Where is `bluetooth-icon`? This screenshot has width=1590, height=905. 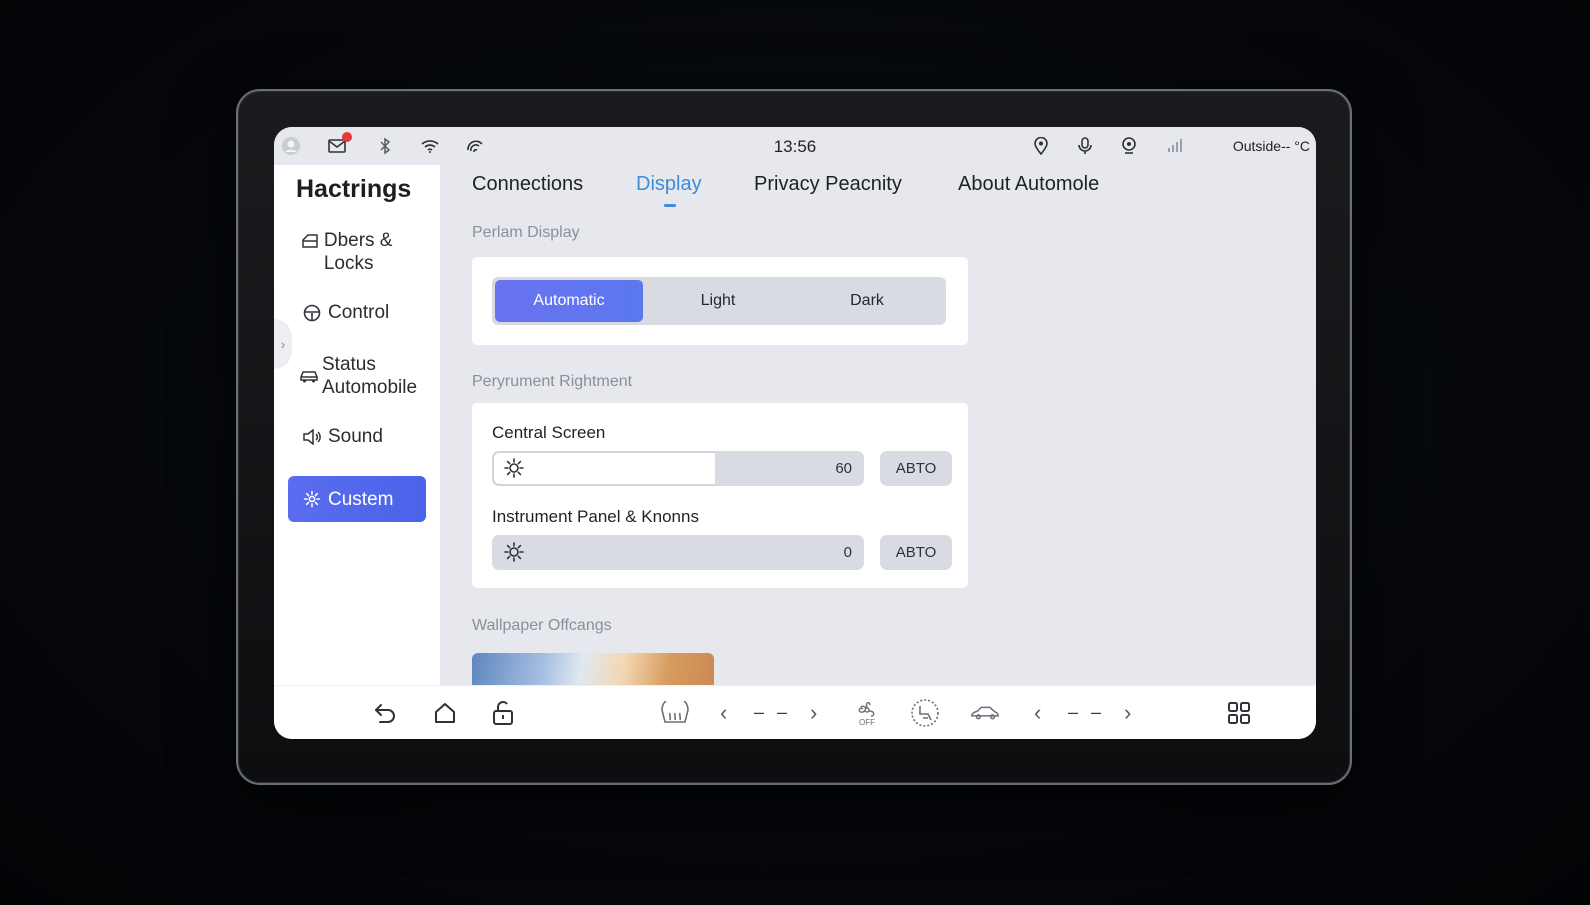
bluetooth-icon is located at coordinates (385, 146).